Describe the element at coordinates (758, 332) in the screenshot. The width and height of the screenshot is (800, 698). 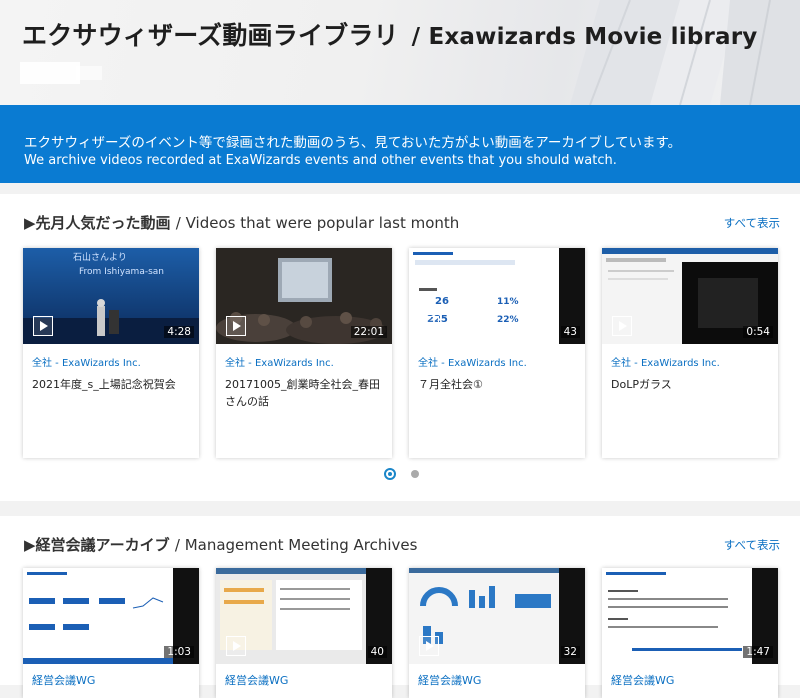
I see `video-duration: 0:54` at that location.